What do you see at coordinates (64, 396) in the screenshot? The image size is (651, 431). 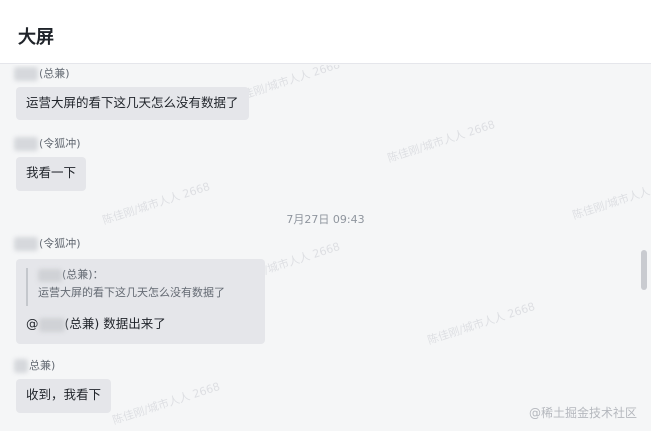 I see `message-bubble: 收到，我看下` at bounding box center [64, 396].